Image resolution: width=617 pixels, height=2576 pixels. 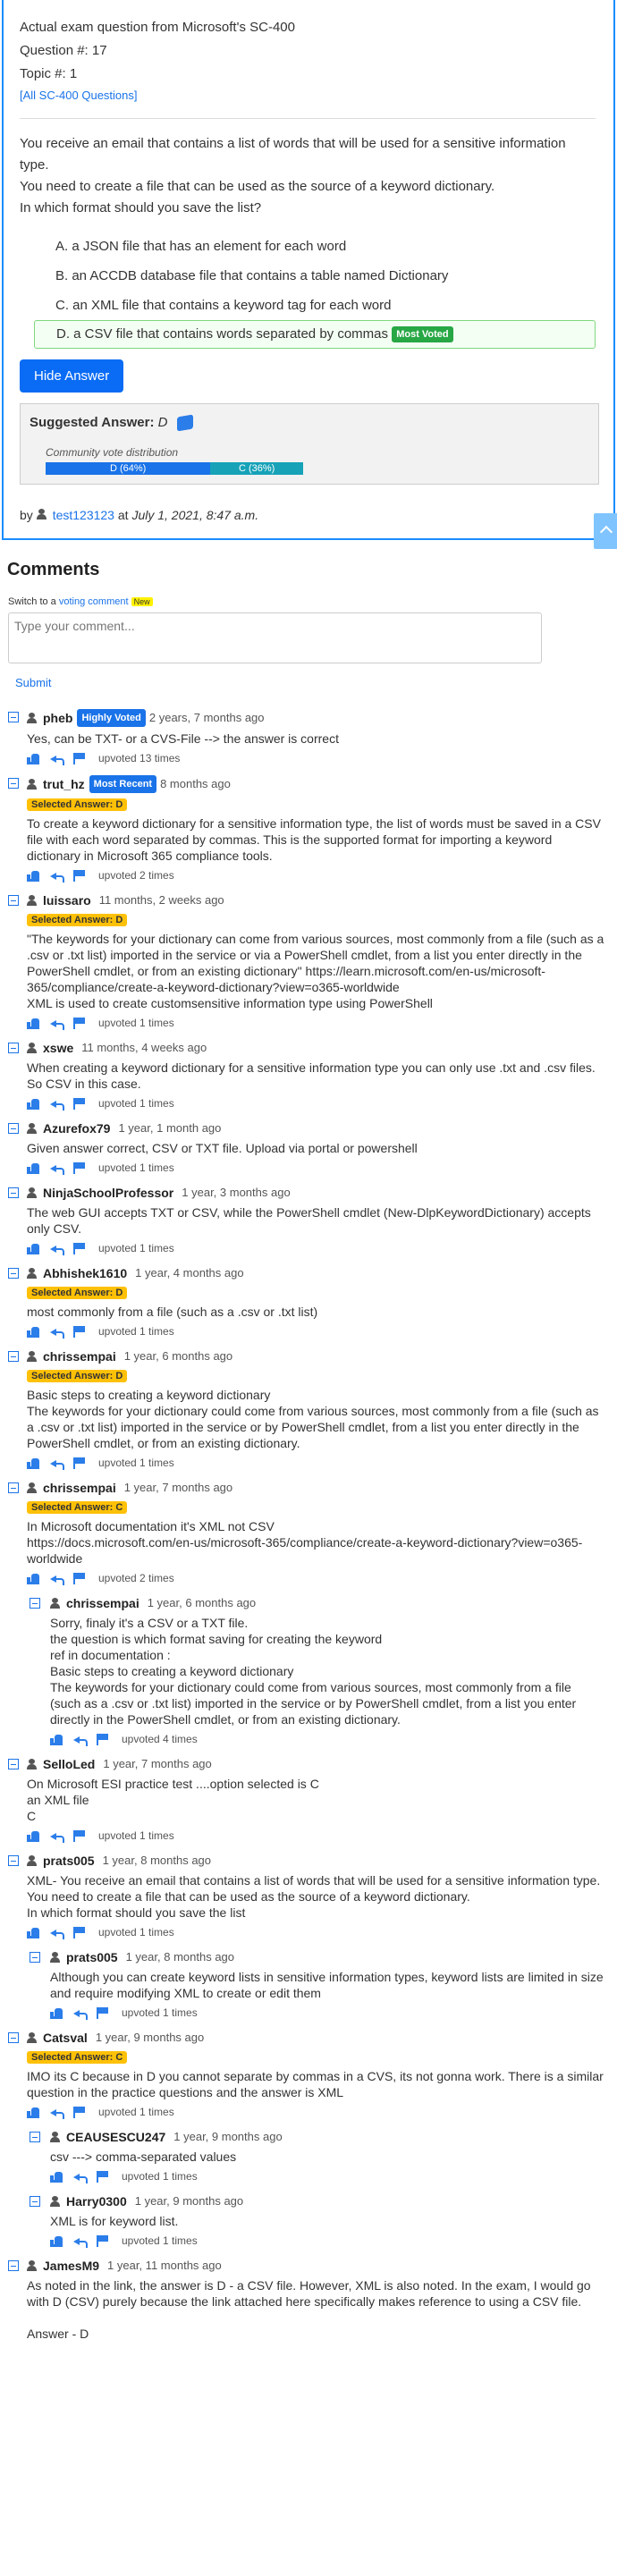 I want to click on voting-comment-link: voting comment, so click(x=94, y=601).